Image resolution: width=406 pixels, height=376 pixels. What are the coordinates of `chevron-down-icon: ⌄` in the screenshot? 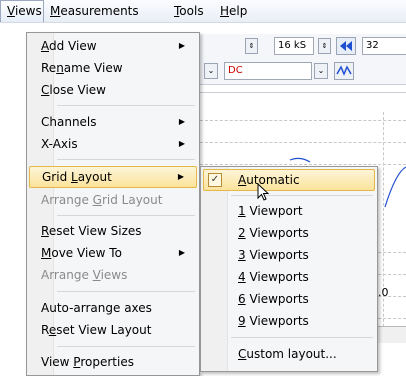 It's located at (211, 71).